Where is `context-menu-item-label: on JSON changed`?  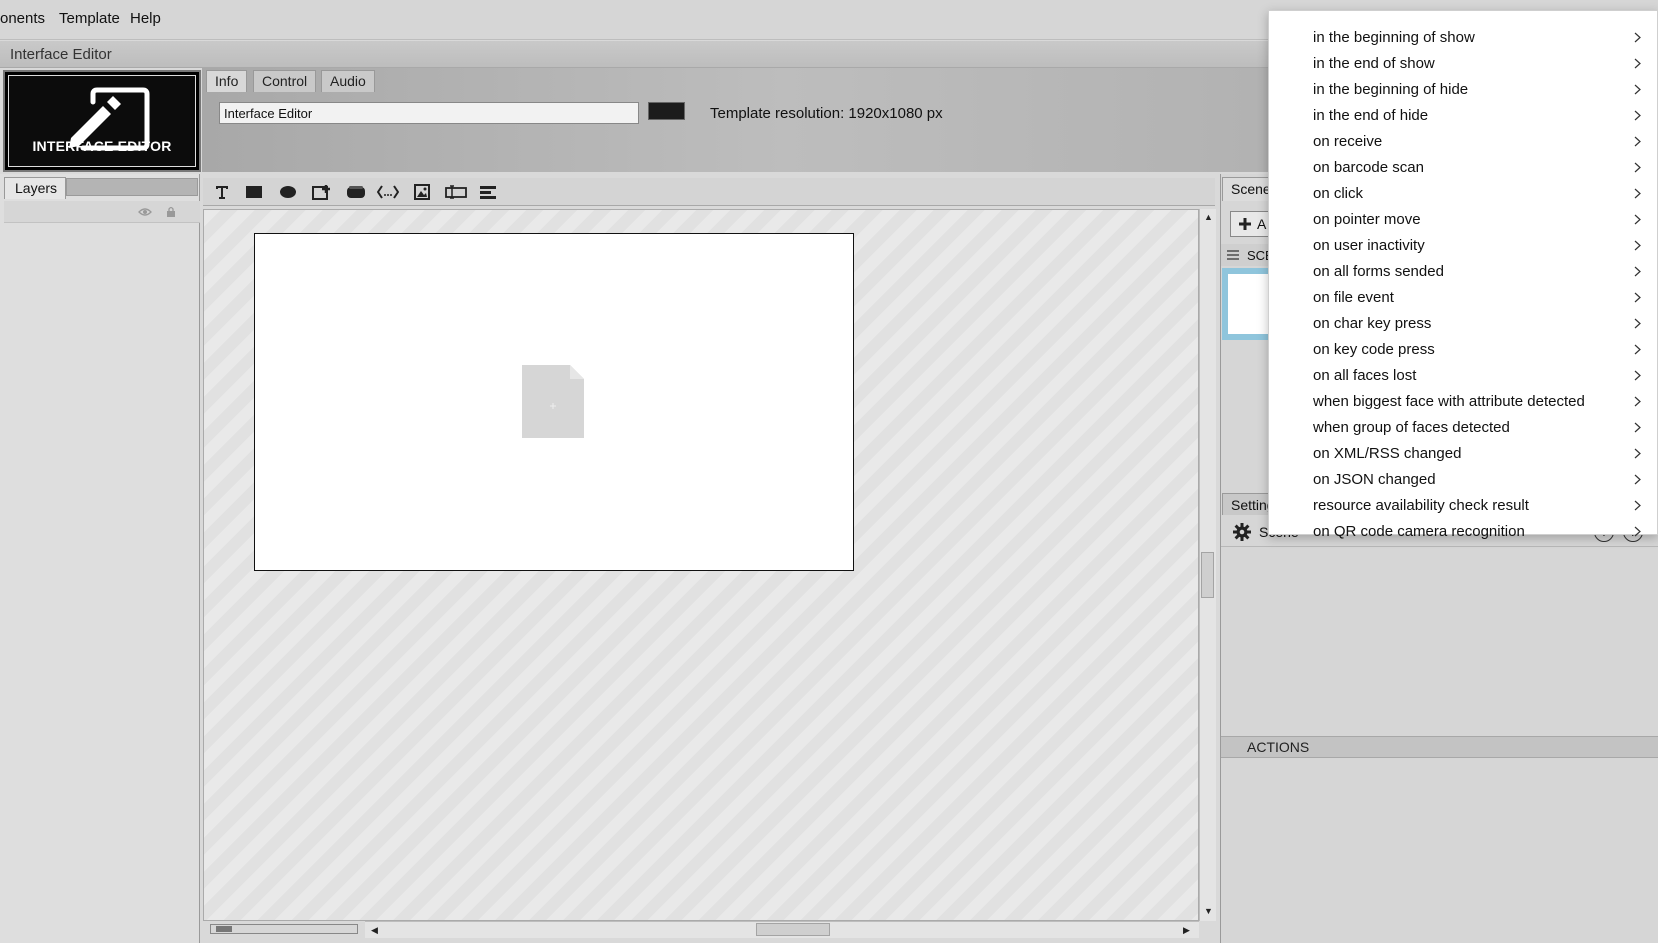 context-menu-item-label: on JSON changed is located at coordinates (1374, 479).